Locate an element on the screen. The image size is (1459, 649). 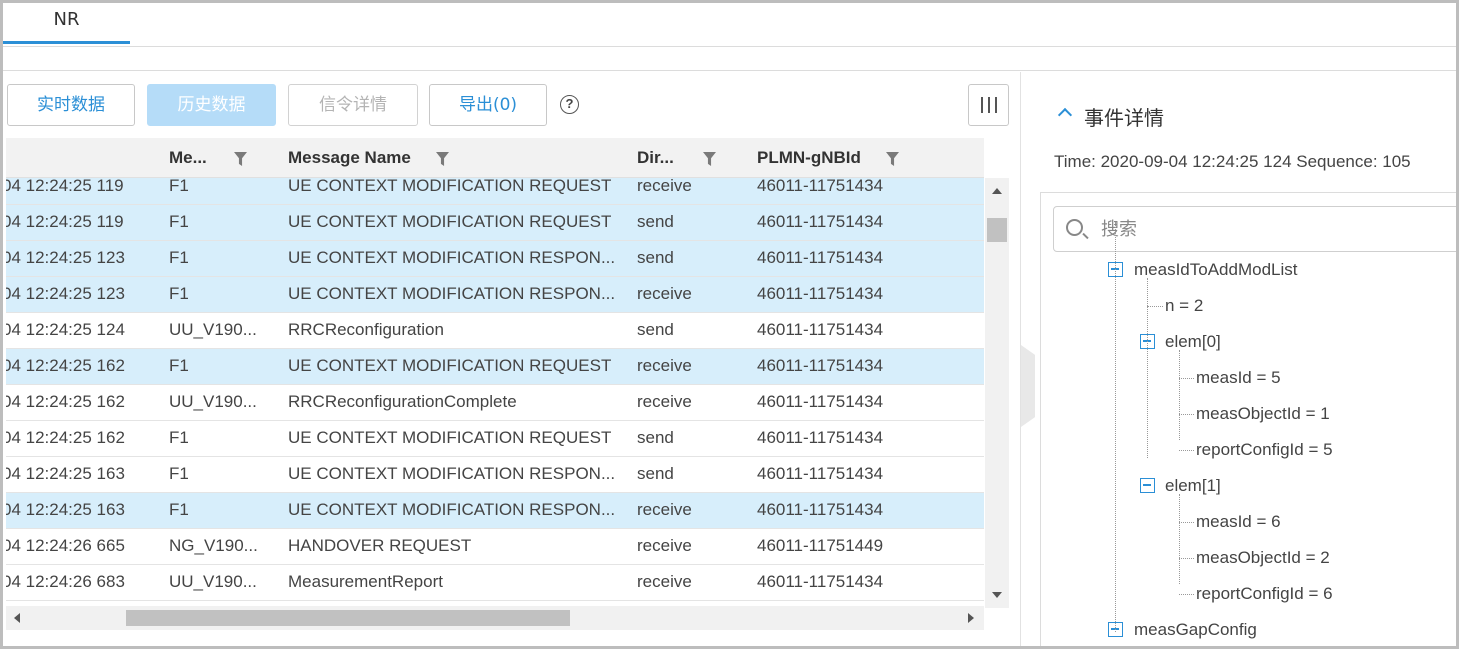
panel-collapse-handle is located at coordinates (1028, 386).